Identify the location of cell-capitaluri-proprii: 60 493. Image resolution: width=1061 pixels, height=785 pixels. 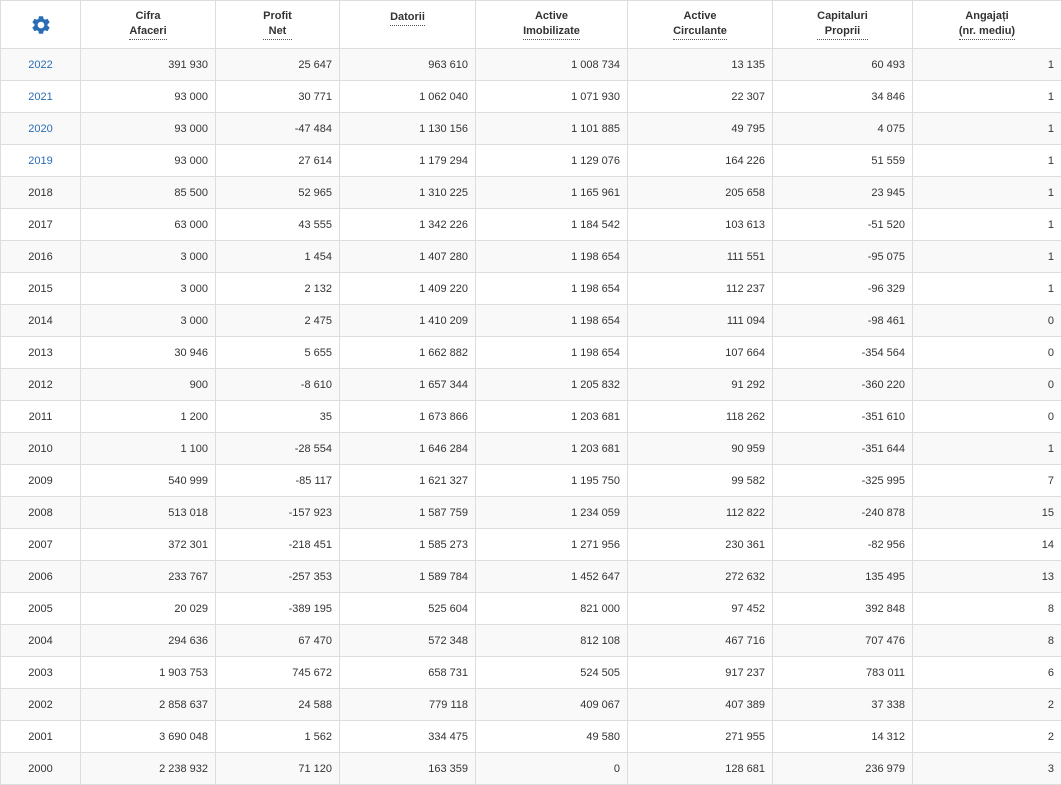
(843, 65).